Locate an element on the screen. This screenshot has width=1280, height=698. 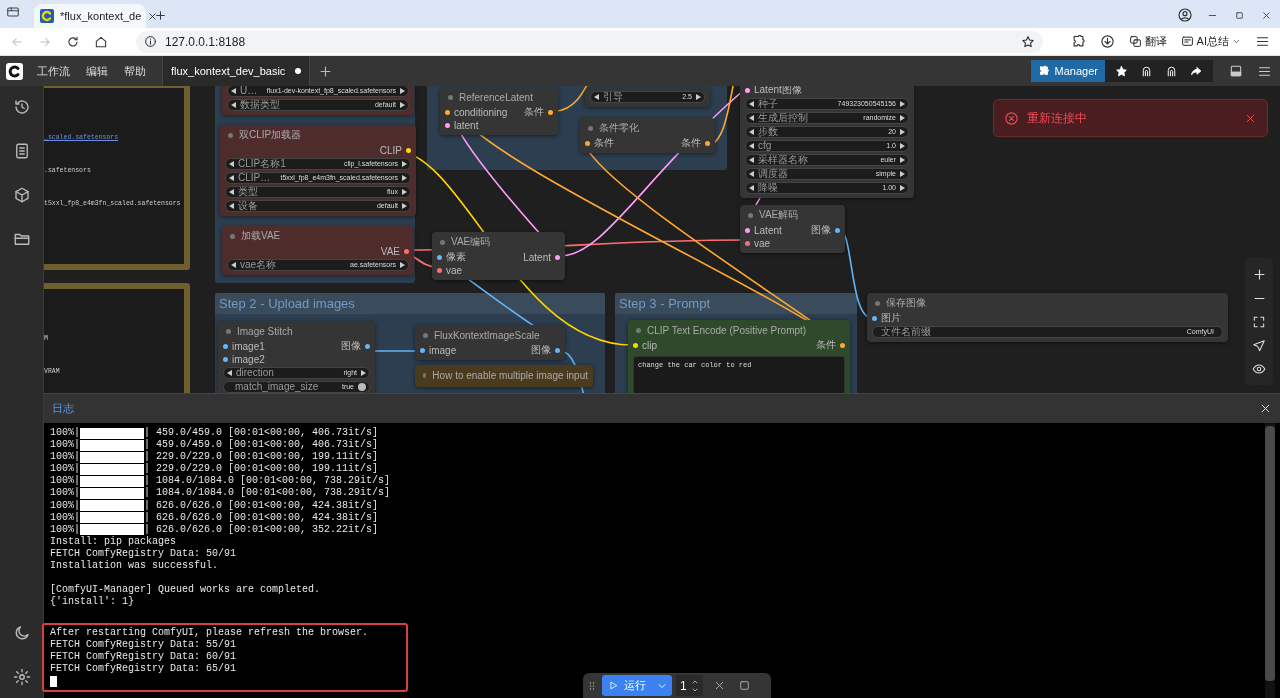
settings-icon is located at coordinates (21, 677).